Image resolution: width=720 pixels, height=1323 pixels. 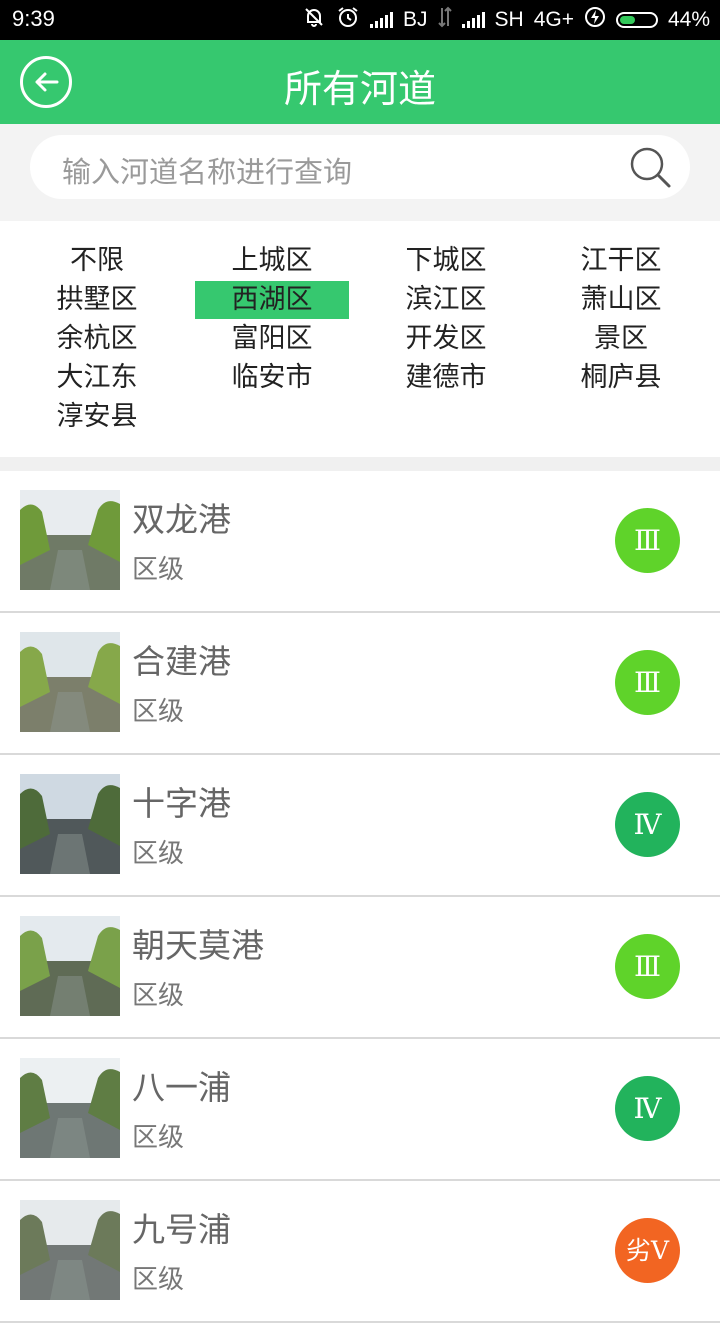 What do you see at coordinates (272, 300) in the screenshot?
I see `district-option: 西湖区` at bounding box center [272, 300].